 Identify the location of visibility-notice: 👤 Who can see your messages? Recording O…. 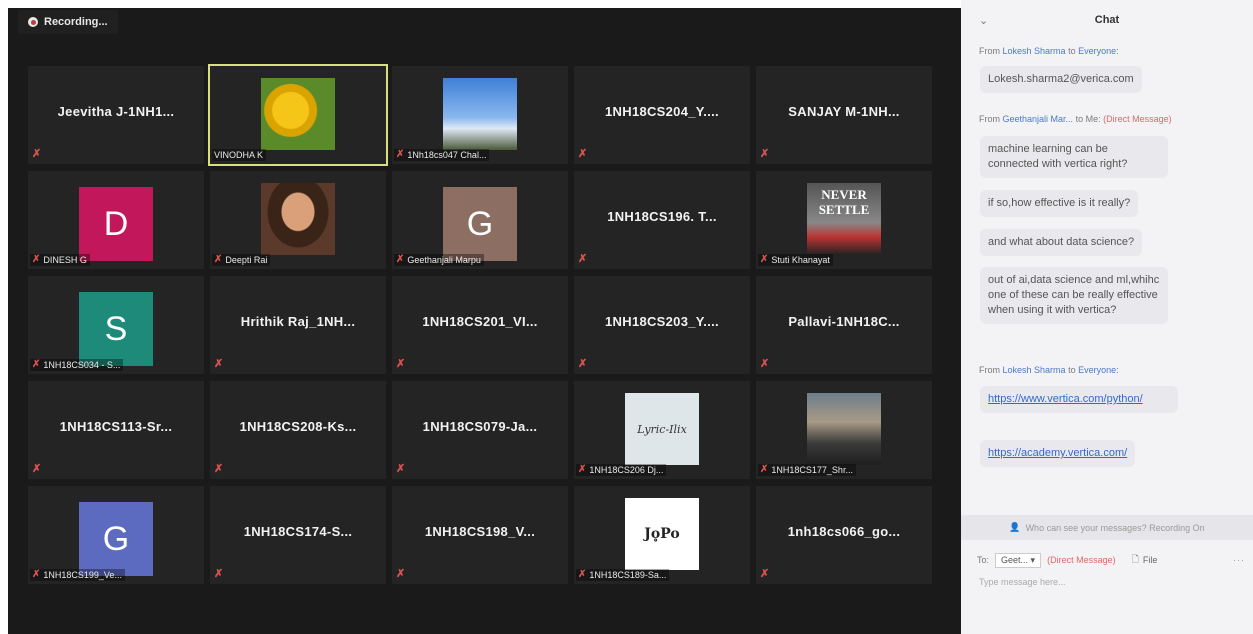
(1107, 527).